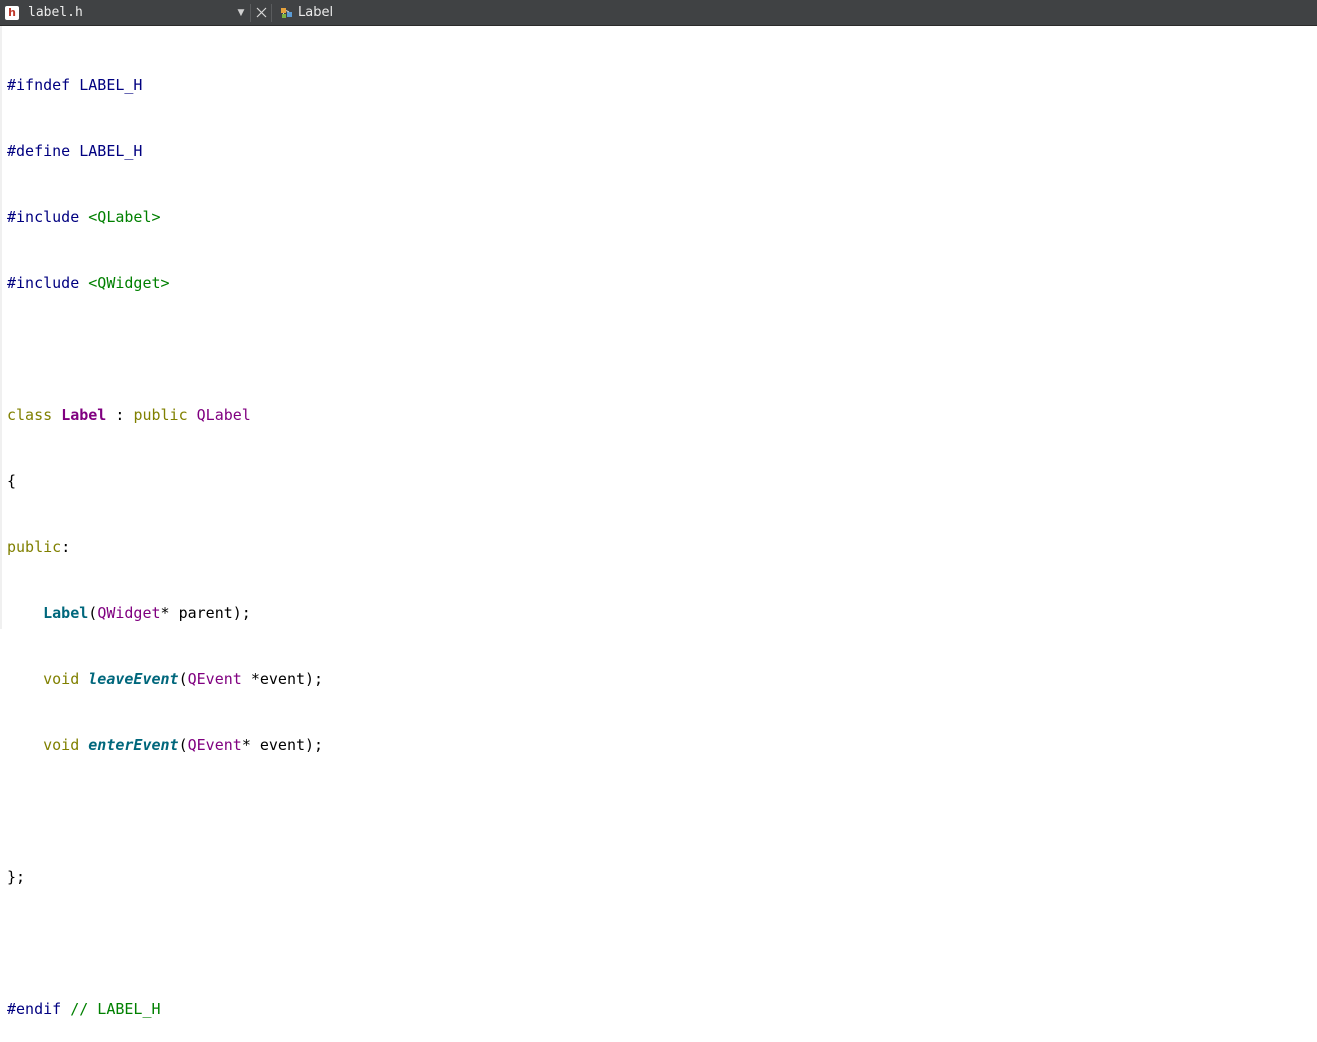 This screenshot has width=1317, height=1042. What do you see at coordinates (165, 85) in the screenshot?
I see `code-line: #ifndef LABEL_H` at bounding box center [165, 85].